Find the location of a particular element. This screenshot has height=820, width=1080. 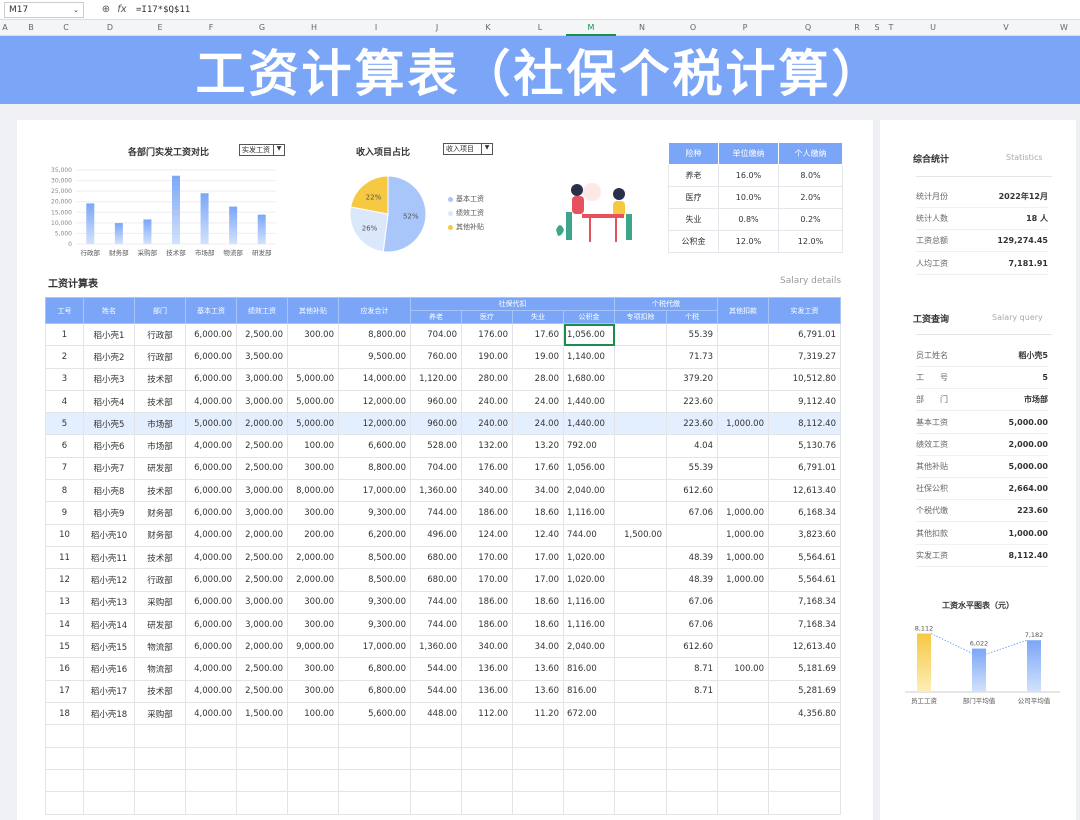

col-header-unemp: 失业 is located at coordinates (538, 317).